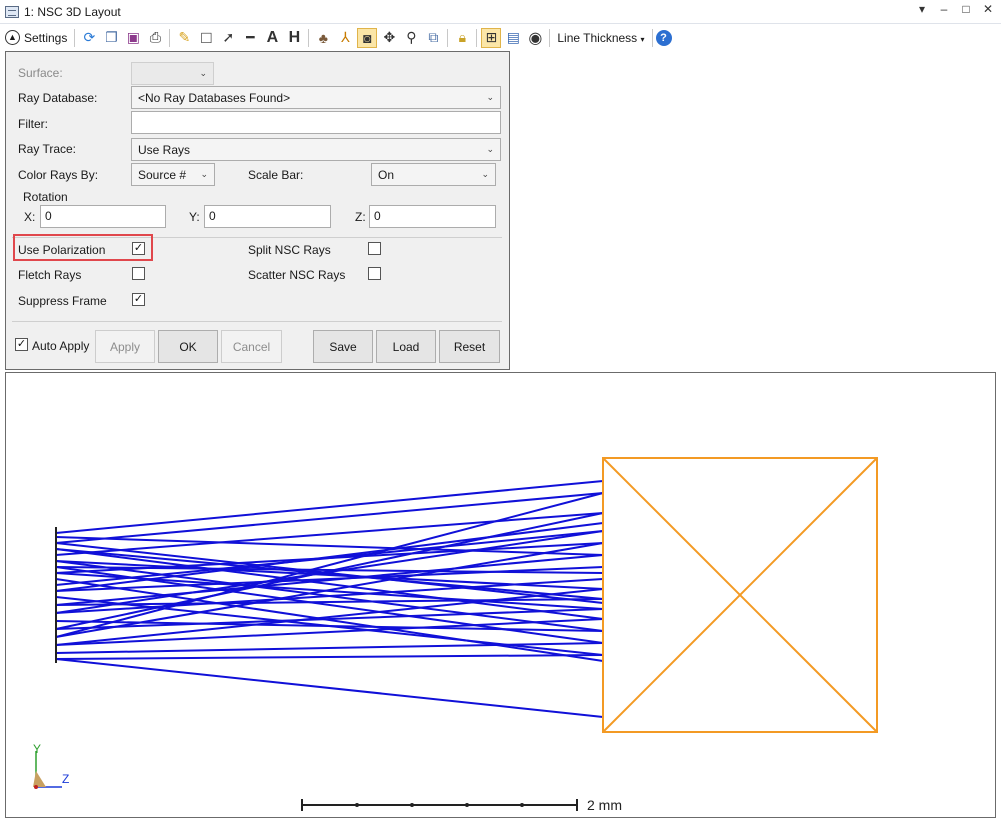  Describe the element at coordinates (58, 98) in the screenshot. I see `ray-database-label: Ray Database:` at that location.